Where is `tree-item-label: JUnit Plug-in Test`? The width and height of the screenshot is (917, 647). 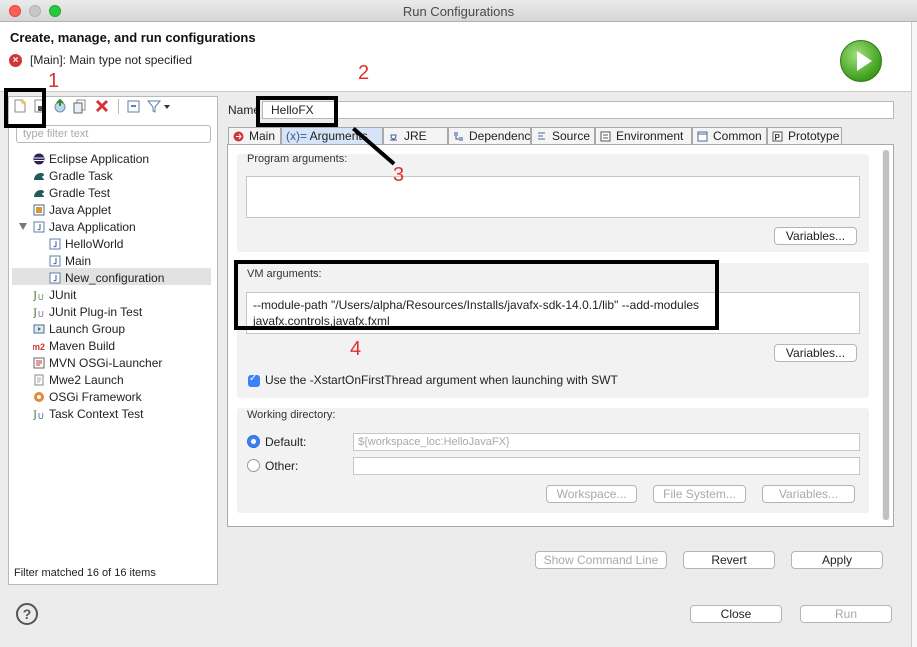
tree-item-label: JUnit Plug-in Test is located at coordinates (96, 312).